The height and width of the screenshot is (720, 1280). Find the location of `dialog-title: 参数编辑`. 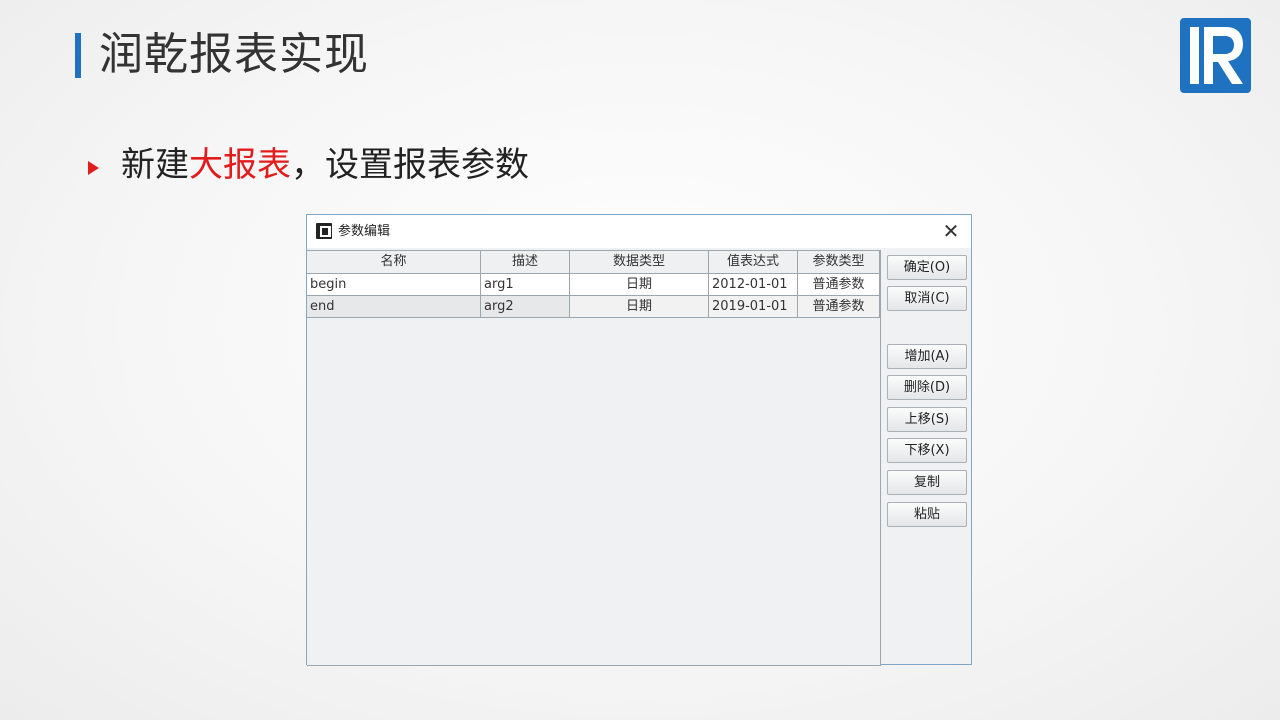

dialog-title: 参数编辑 is located at coordinates (364, 231).